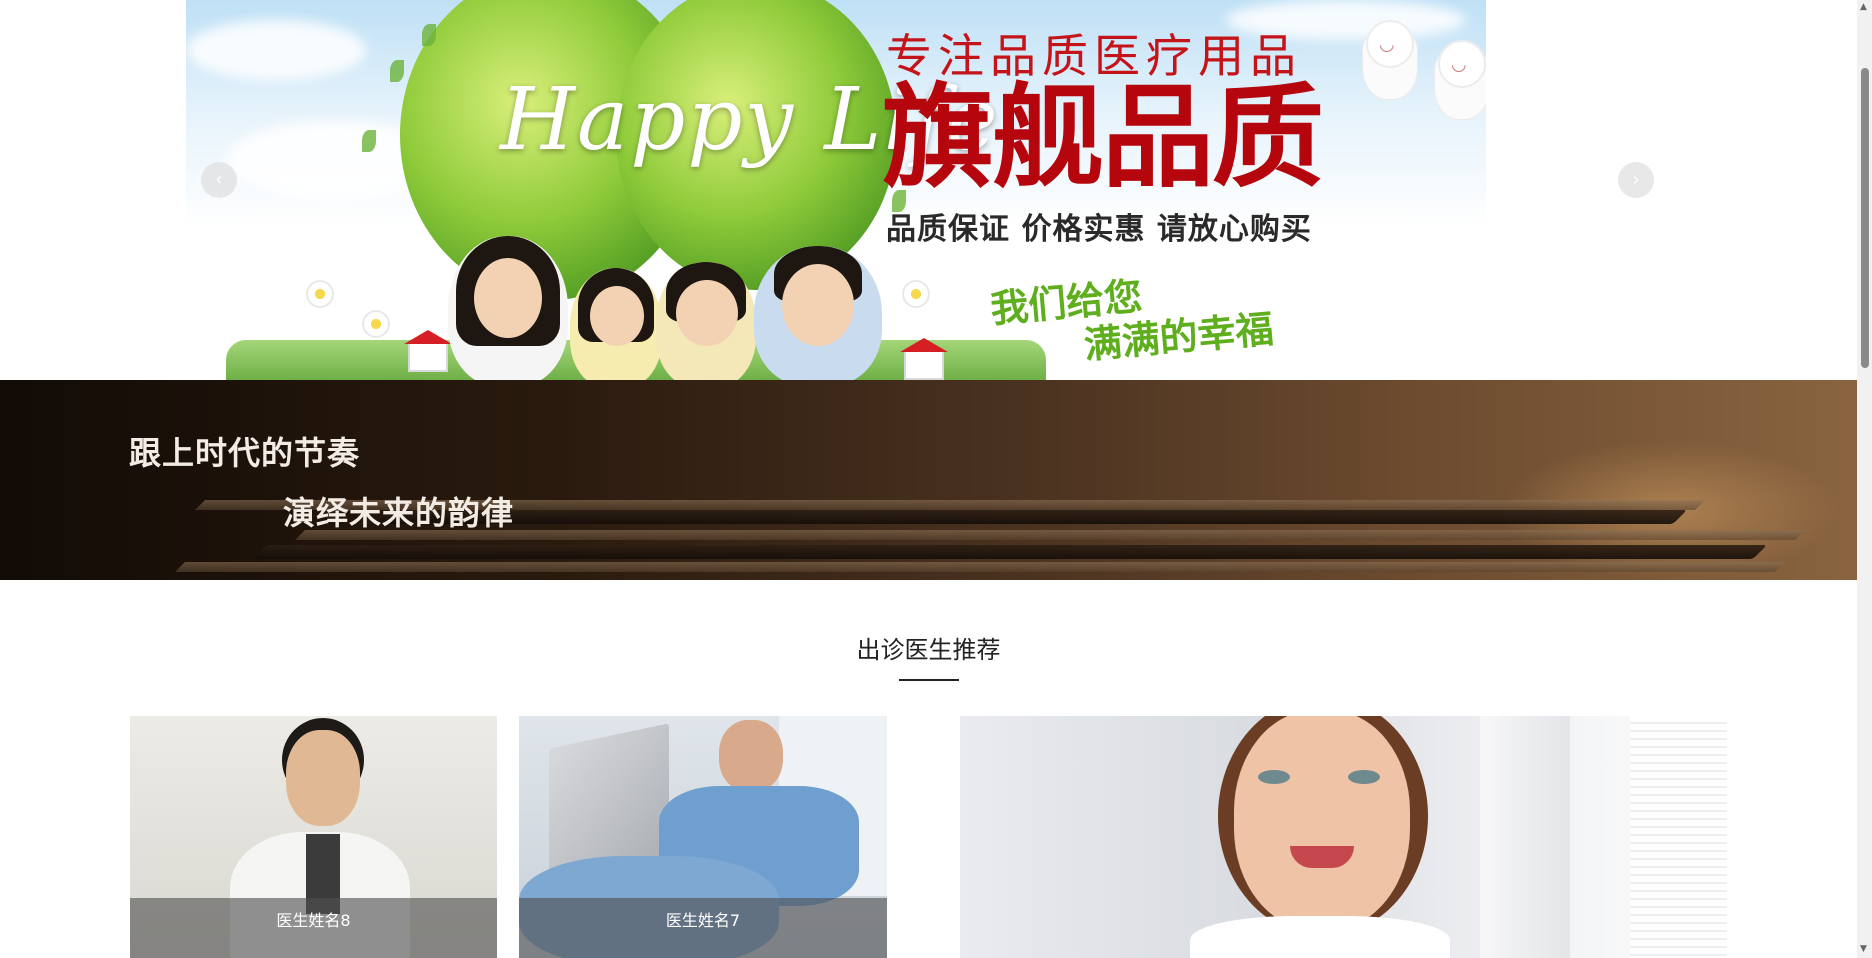 This screenshot has width=1872, height=958. I want to click on doctor-photo-wall, so click(1525, 837).